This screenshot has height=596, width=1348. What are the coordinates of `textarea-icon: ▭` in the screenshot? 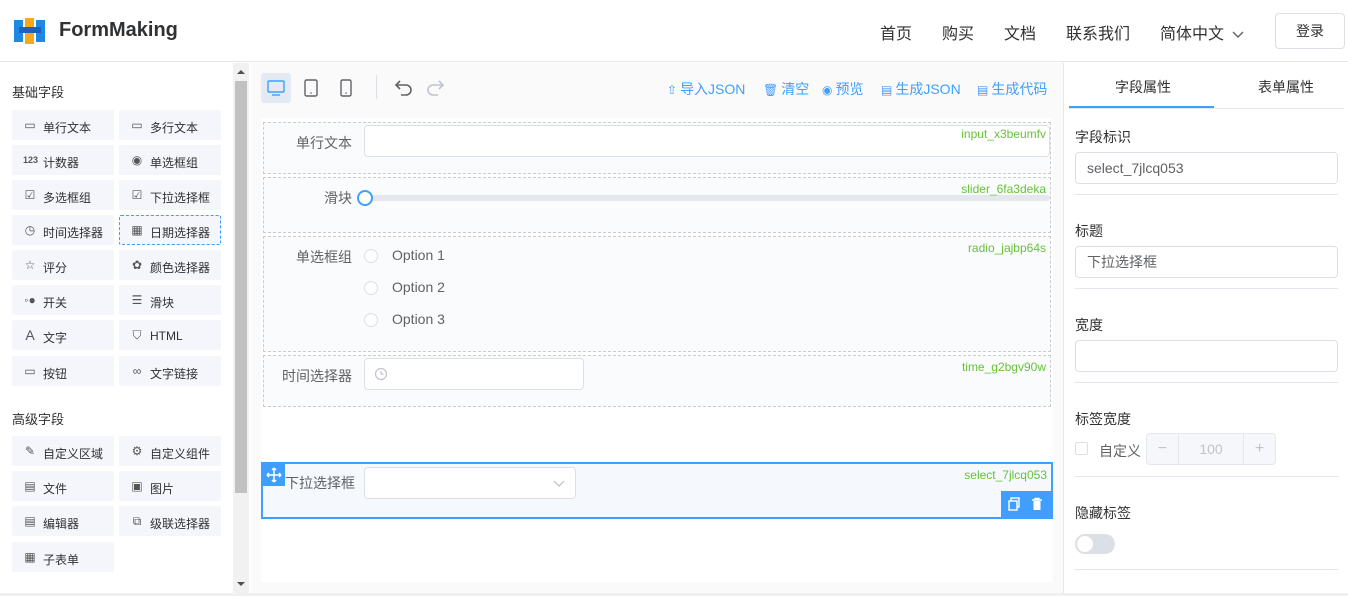 It's located at (137, 125).